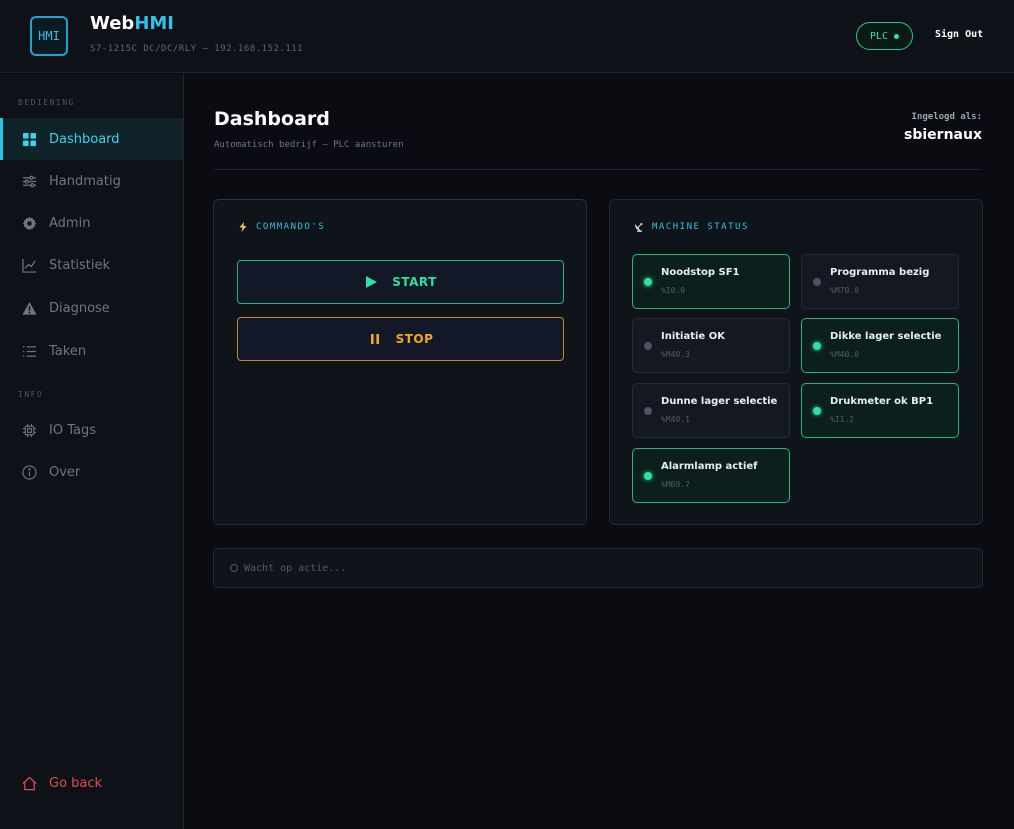 The height and width of the screenshot is (829, 1014). I want to click on header-divider, so click(598, 169).